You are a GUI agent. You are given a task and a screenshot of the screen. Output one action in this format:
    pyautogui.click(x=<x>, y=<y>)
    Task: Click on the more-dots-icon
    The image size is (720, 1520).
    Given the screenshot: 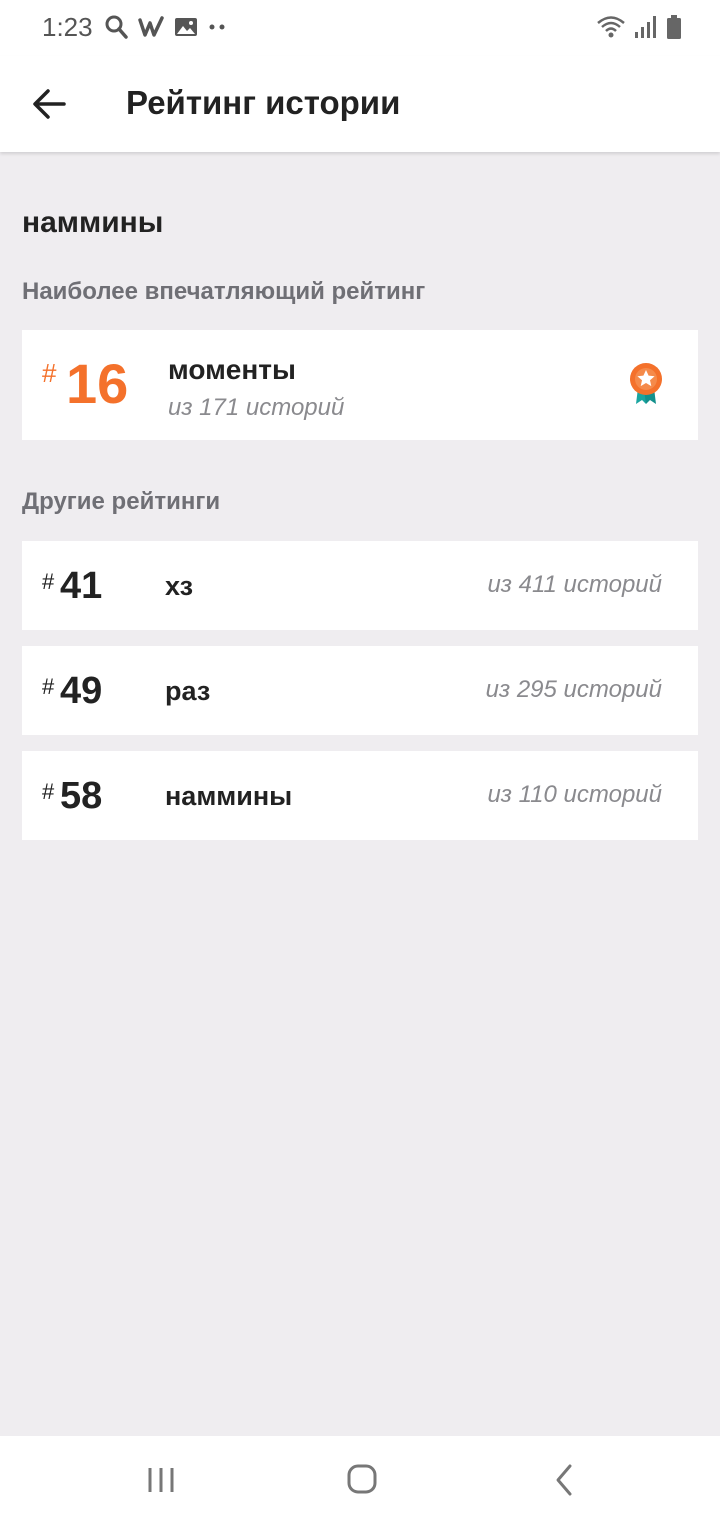 What is the action you would take?
    pyautogui.click(x=217, y=27)
    